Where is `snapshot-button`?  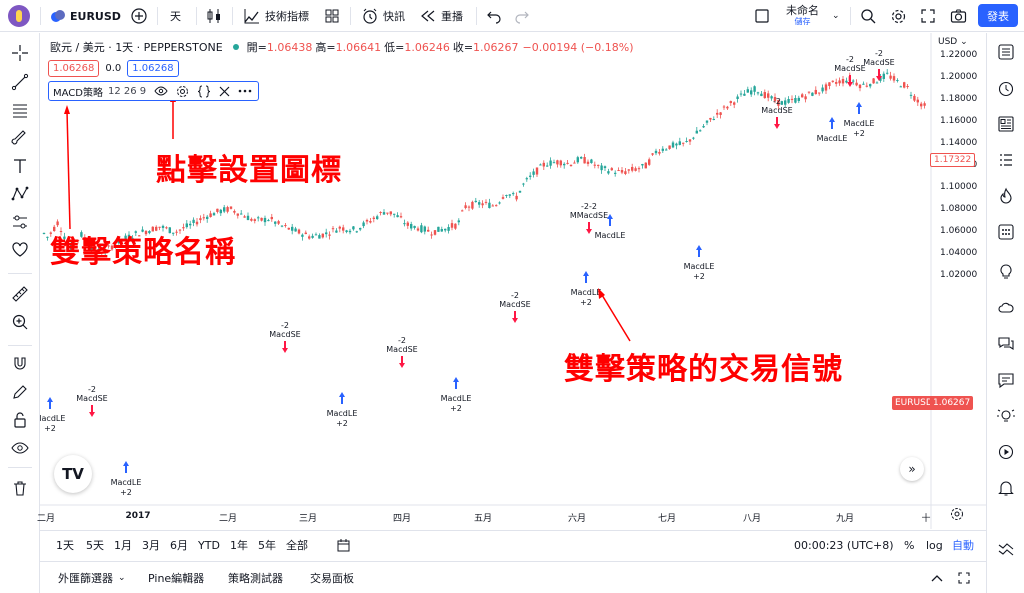 snapshot-button is located at coordinates (958, 16).